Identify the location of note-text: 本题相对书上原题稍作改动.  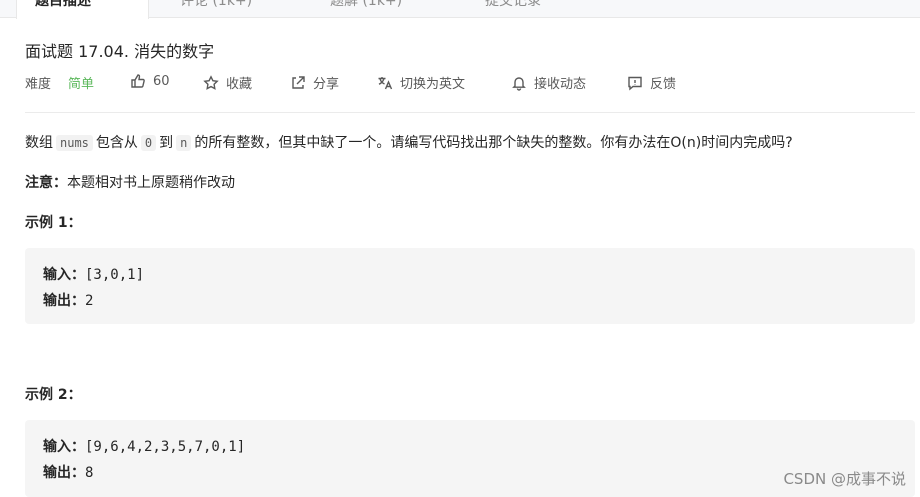
(151, 183).